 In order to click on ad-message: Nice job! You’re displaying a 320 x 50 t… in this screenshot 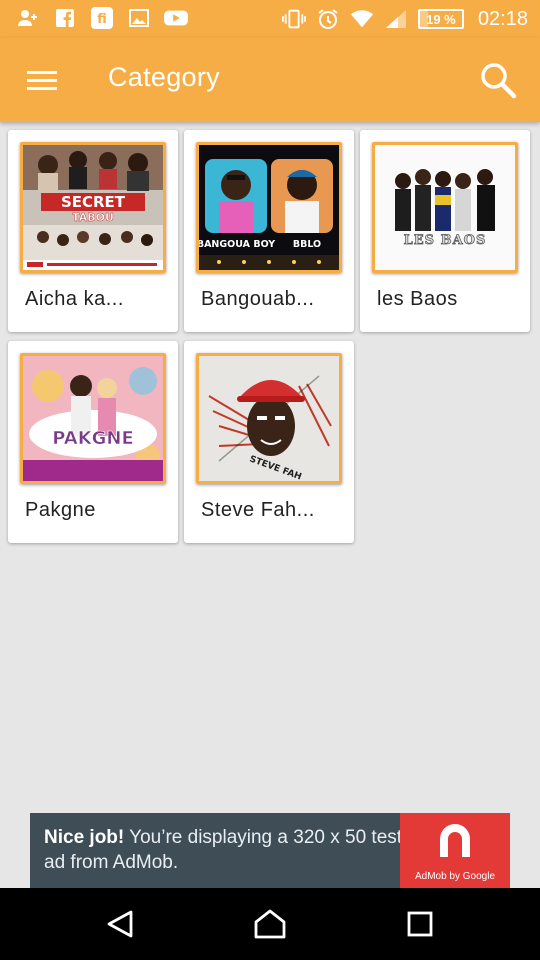, I will do `click(224, 850)`.